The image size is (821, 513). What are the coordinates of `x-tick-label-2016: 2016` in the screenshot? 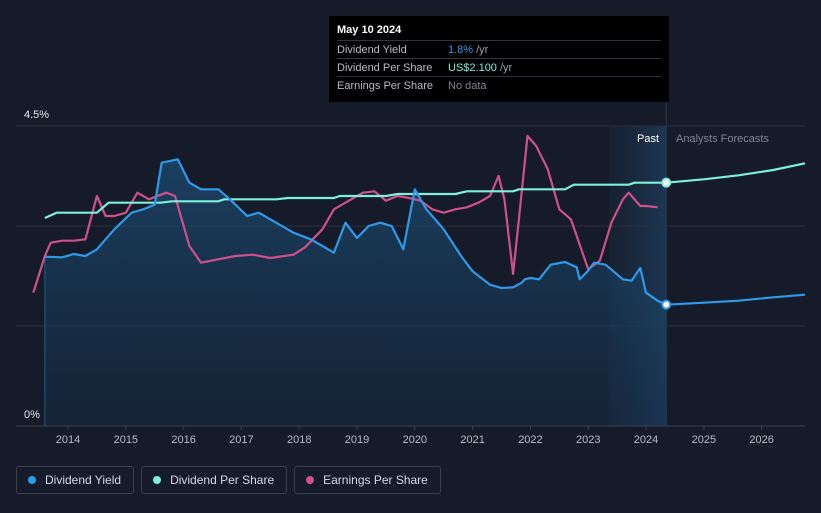 It's located at (183, 440).